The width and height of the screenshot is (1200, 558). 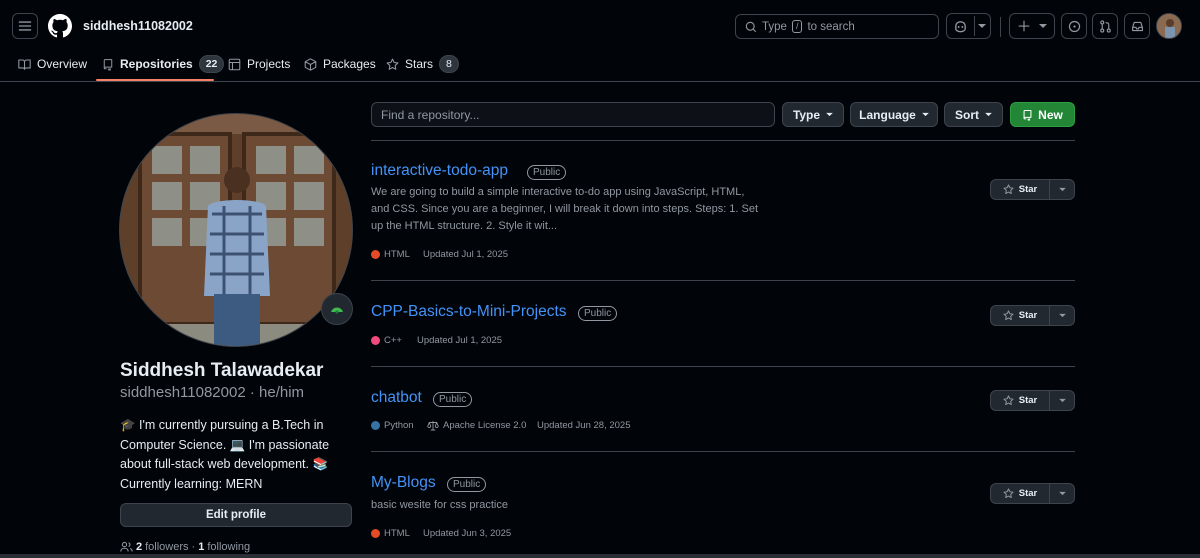 What do you see at coordinates (1050, 114) in the screenshot?
I see `new-label: New` at bounding box center [1050, 114].